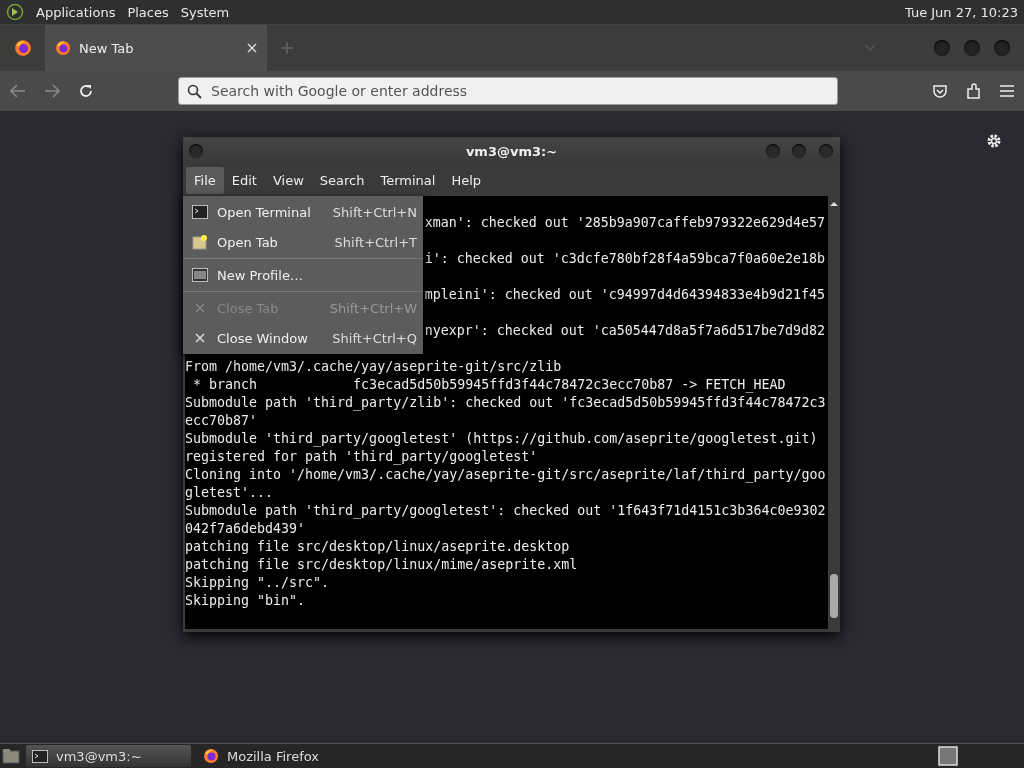  Describe the element at coordinates (624, 331) in the screenshot. I see `terminal-line: nyexpr': checked out 'ca505447d8a5f7a6d517be7d9d82` at that location.